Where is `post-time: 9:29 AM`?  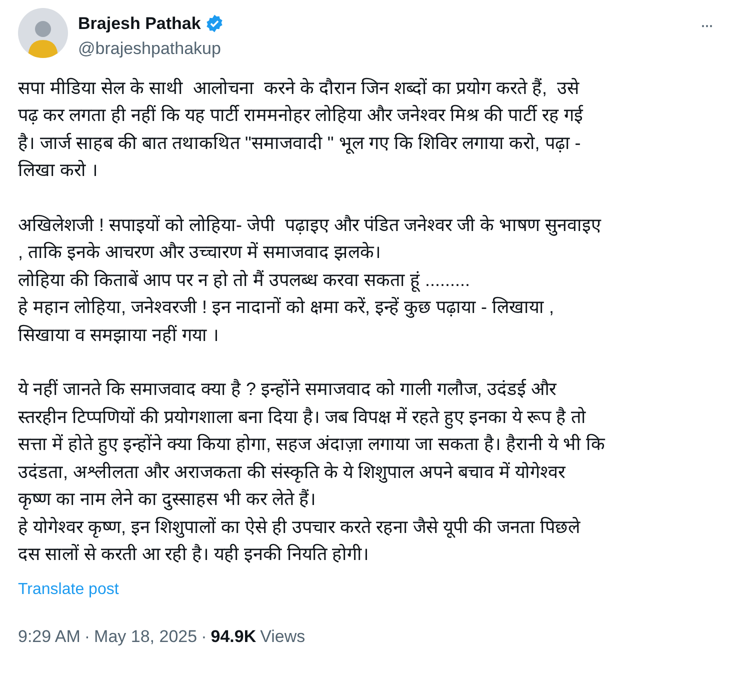
post-time: 9:29 AM is located at coordinates (49, 636).